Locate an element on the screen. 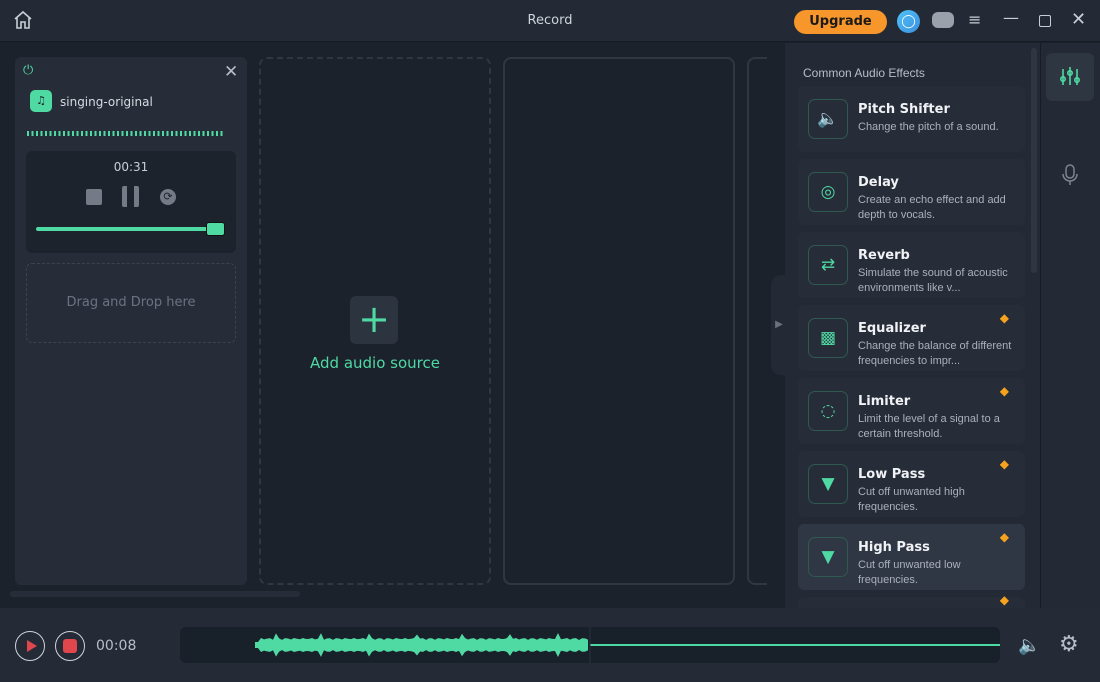 The height and width of the screenshot is (682, 1100). account-avatar: ◯ is located at coordinates (908, 21).